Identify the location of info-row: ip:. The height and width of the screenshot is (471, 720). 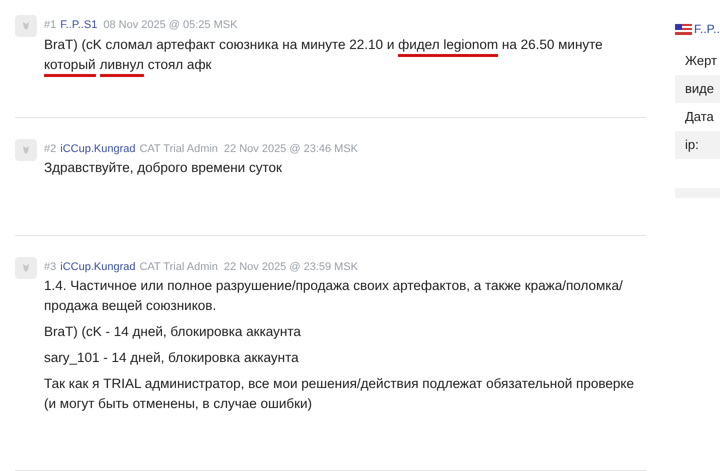
(697, 145).